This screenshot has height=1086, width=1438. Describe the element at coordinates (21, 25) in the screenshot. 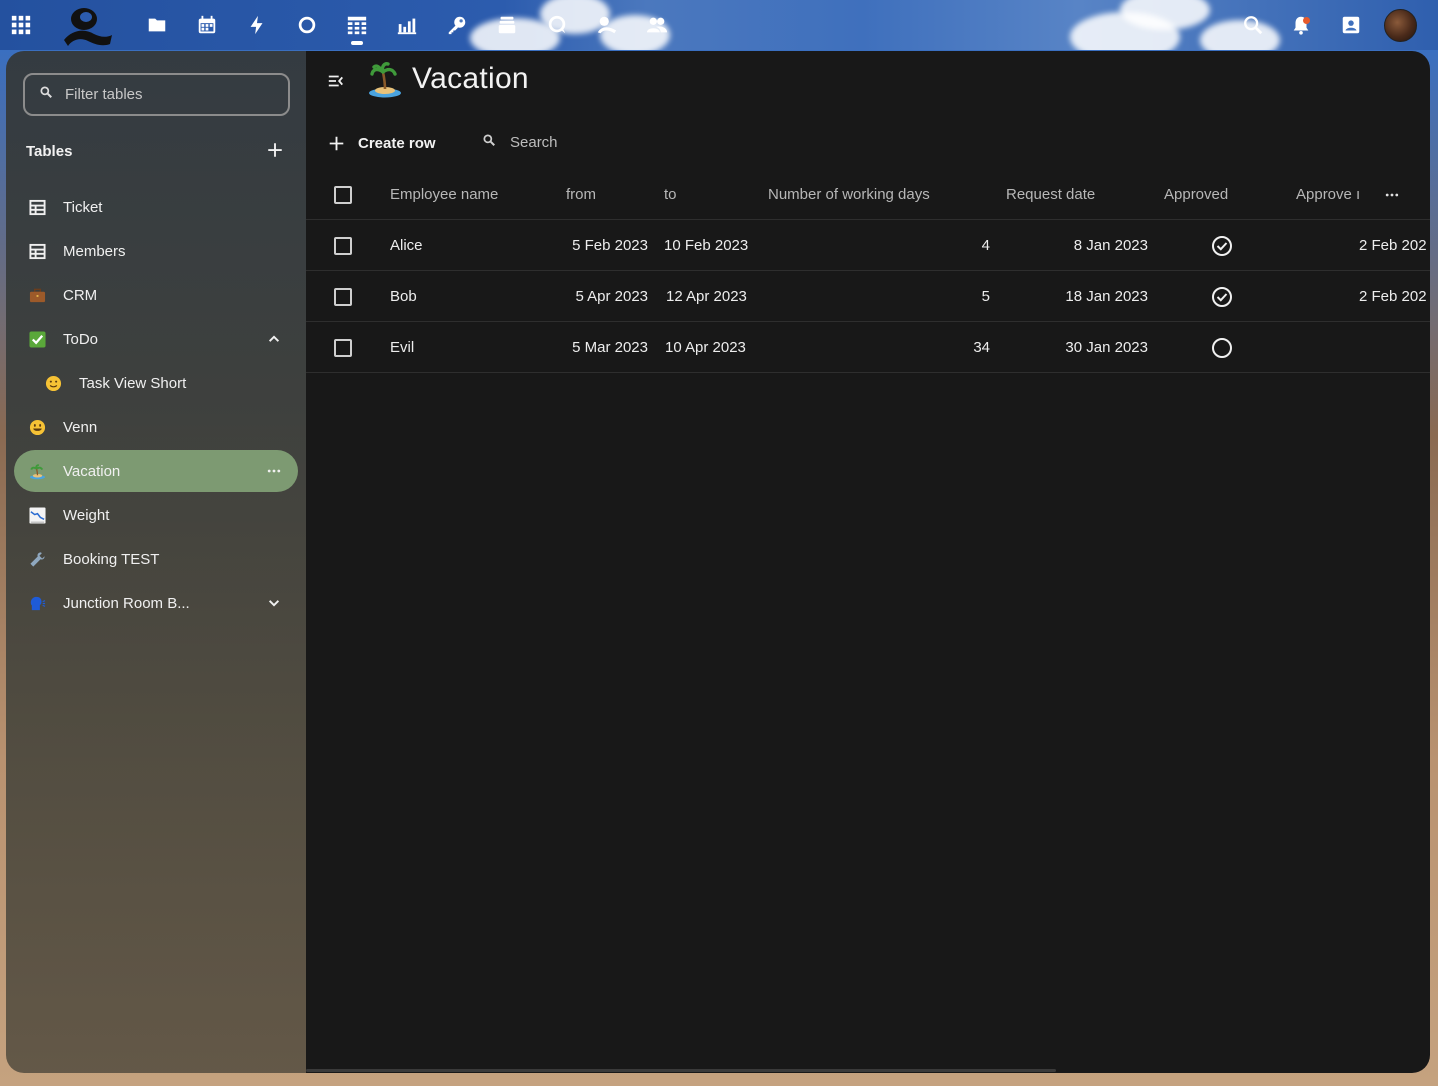

I see `app-menu-icon` at that location.